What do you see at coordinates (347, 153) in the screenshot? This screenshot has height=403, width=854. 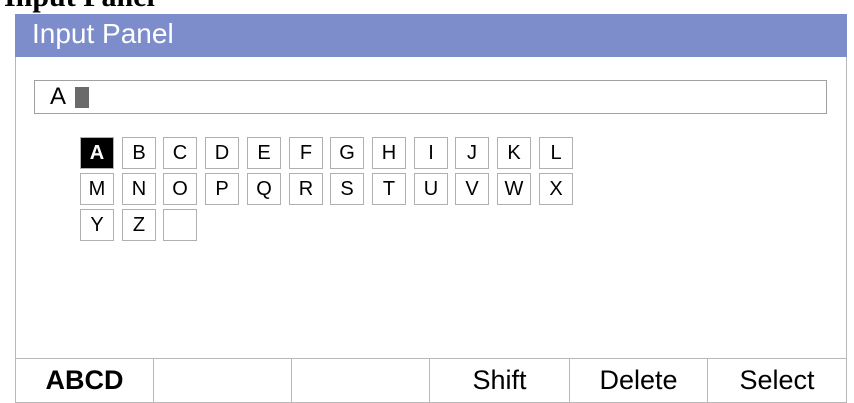 I see `key-g: G` at bounding box center [347, 153].